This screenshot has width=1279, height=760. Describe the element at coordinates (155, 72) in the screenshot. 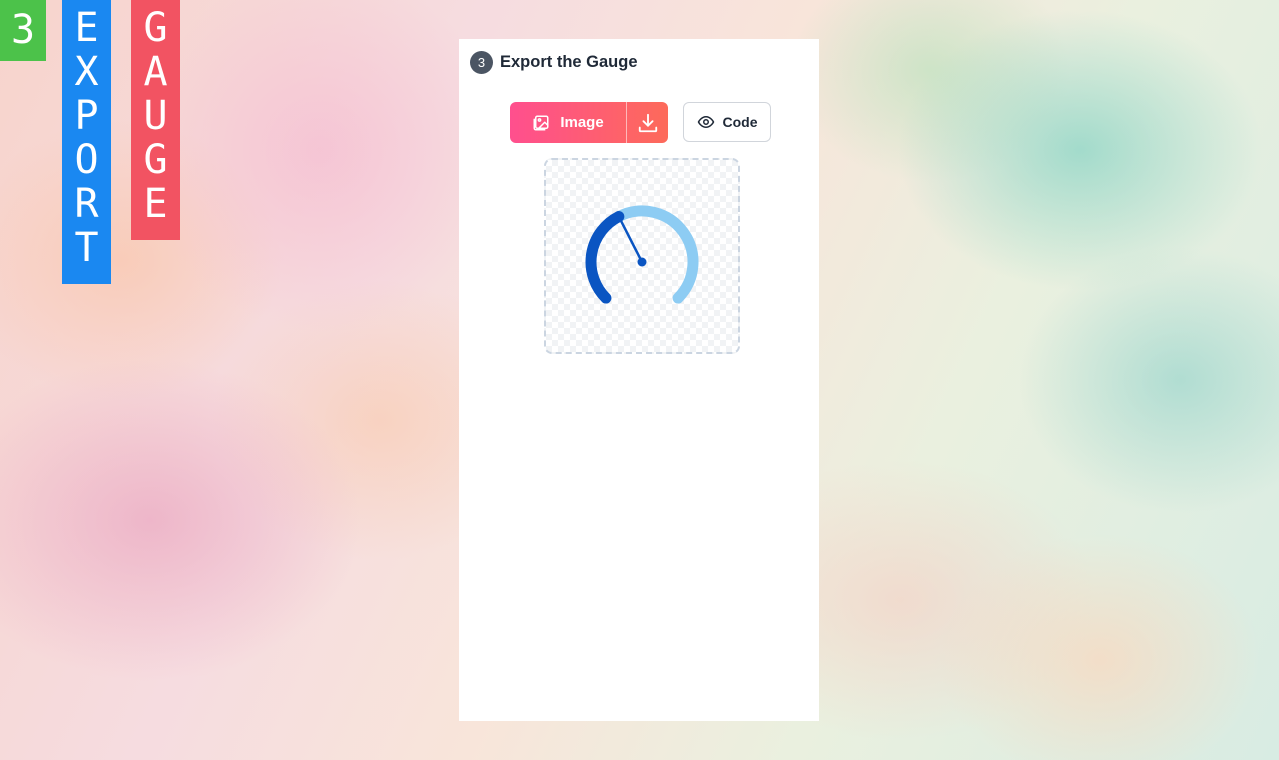

I see `gauge-letter: A` at that location.